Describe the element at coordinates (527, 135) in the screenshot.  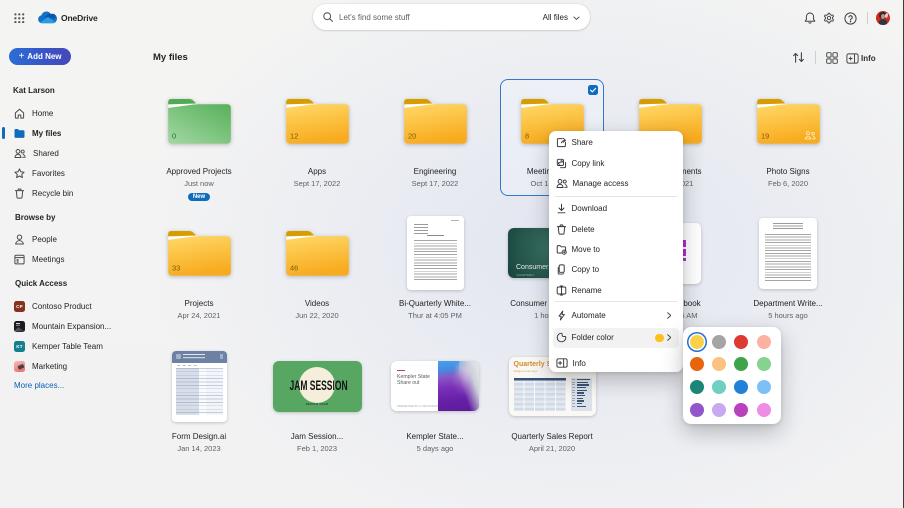
I see `svg-text: 8` at that location.